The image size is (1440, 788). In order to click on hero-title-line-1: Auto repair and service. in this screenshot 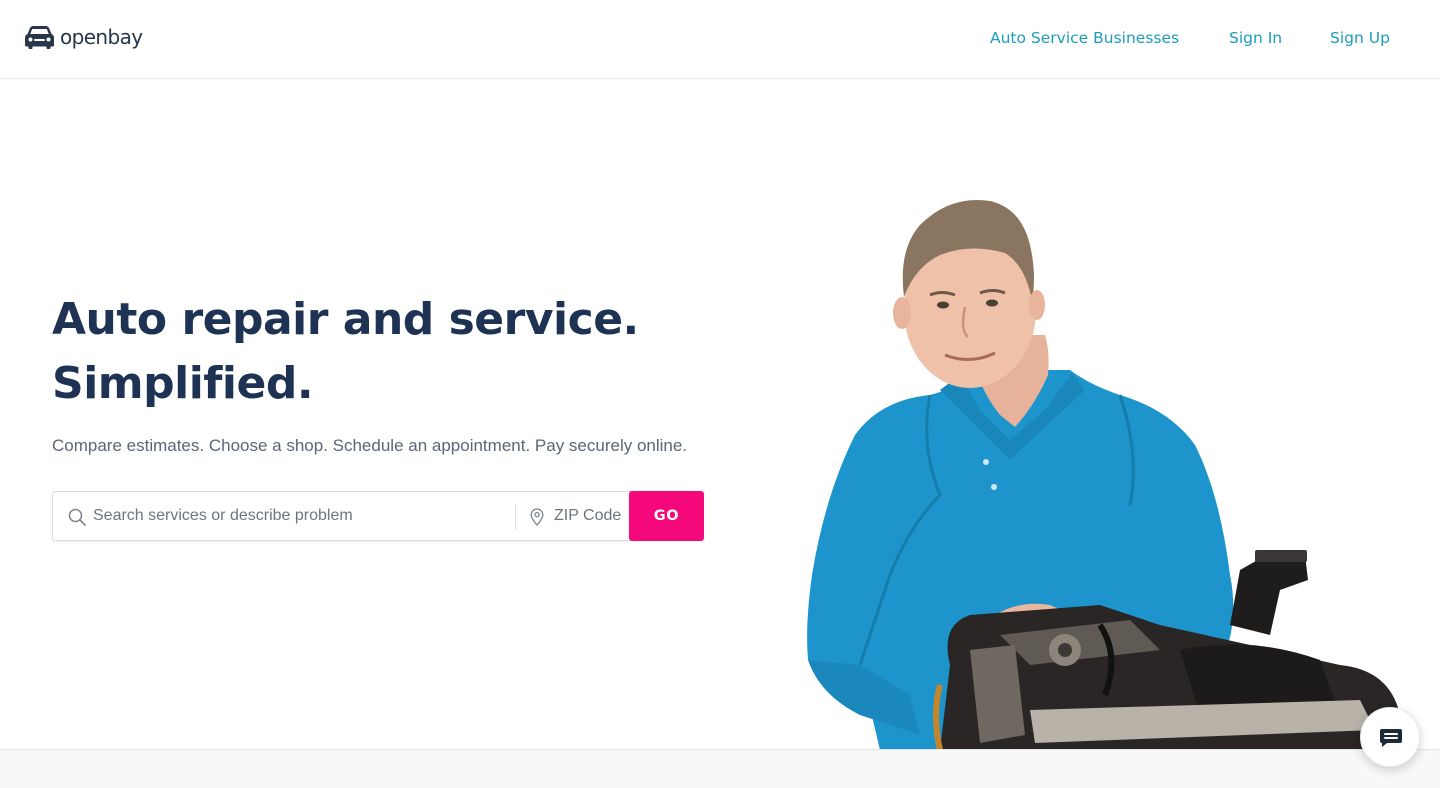, I will do `click(345, 319)`.